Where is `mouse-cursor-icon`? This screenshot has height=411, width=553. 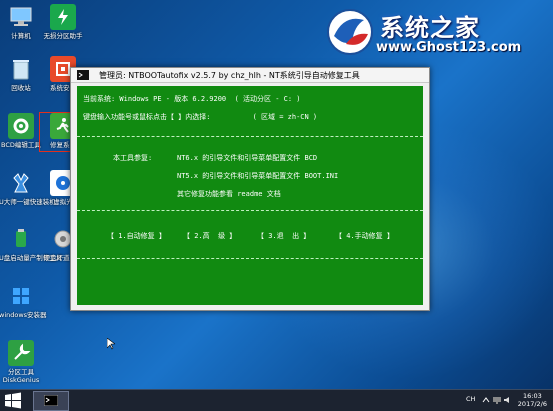
mouse-cursor-icon is located at coordinates (111, 344).